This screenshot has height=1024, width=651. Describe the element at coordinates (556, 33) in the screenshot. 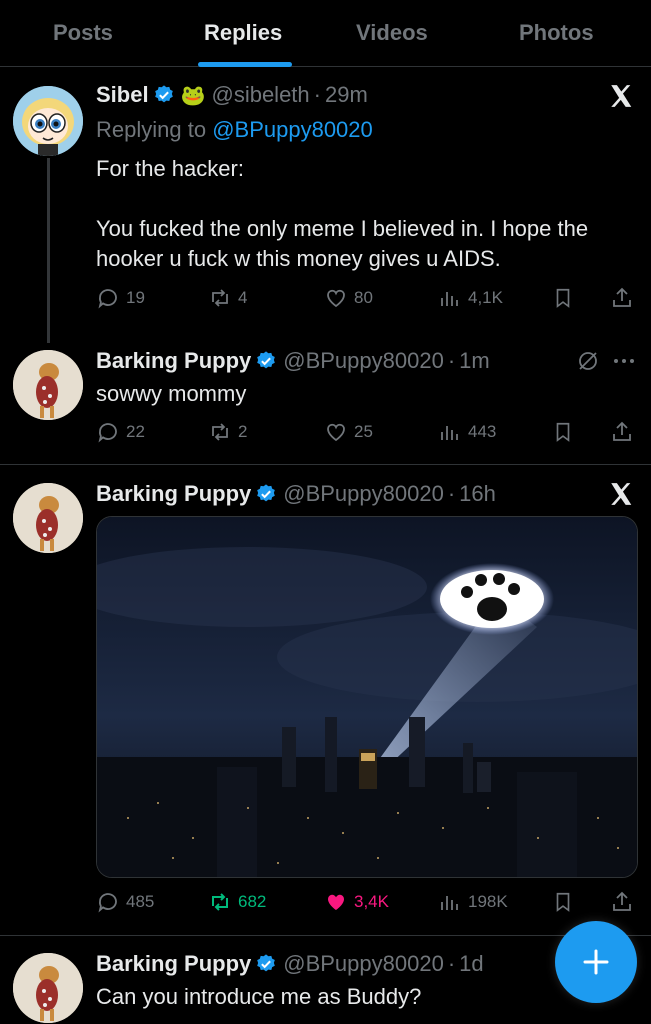

I see `tab-photos: Photos` at that location.